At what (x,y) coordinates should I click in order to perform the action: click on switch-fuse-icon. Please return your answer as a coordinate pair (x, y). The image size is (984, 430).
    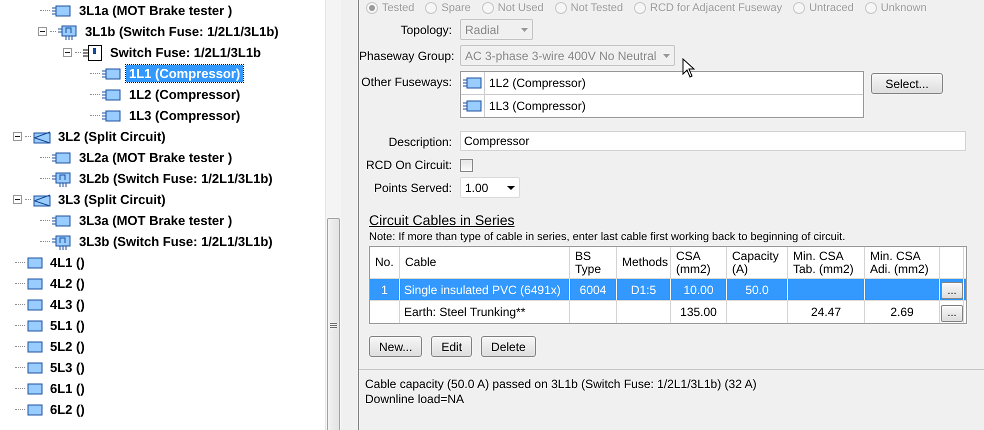
    Looking at the image, I should click on (93, 52).